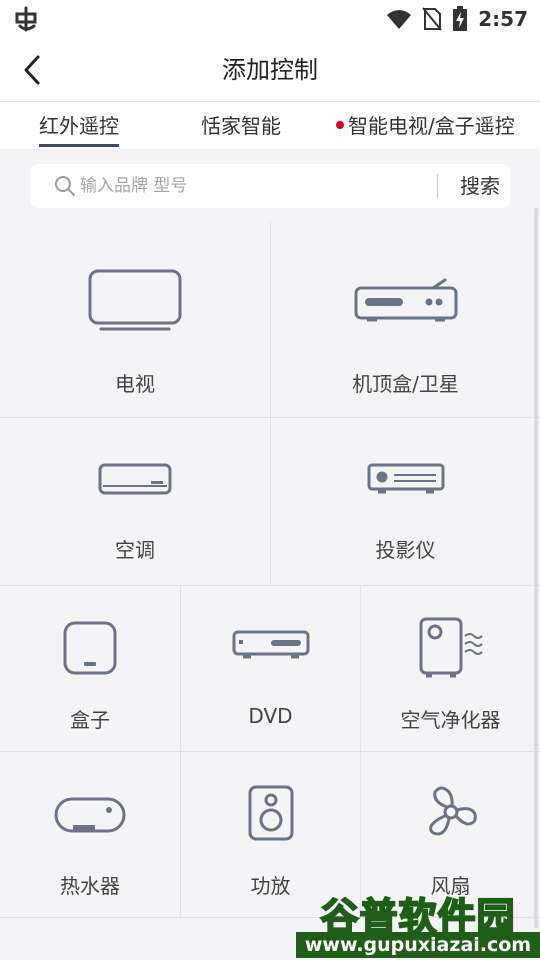 The height and width of the screenshot is (960, 540). What do you see at coordinates (270, 813) in the screenshot?
I see `amplifier-icon` at bounding box center [270, 813].